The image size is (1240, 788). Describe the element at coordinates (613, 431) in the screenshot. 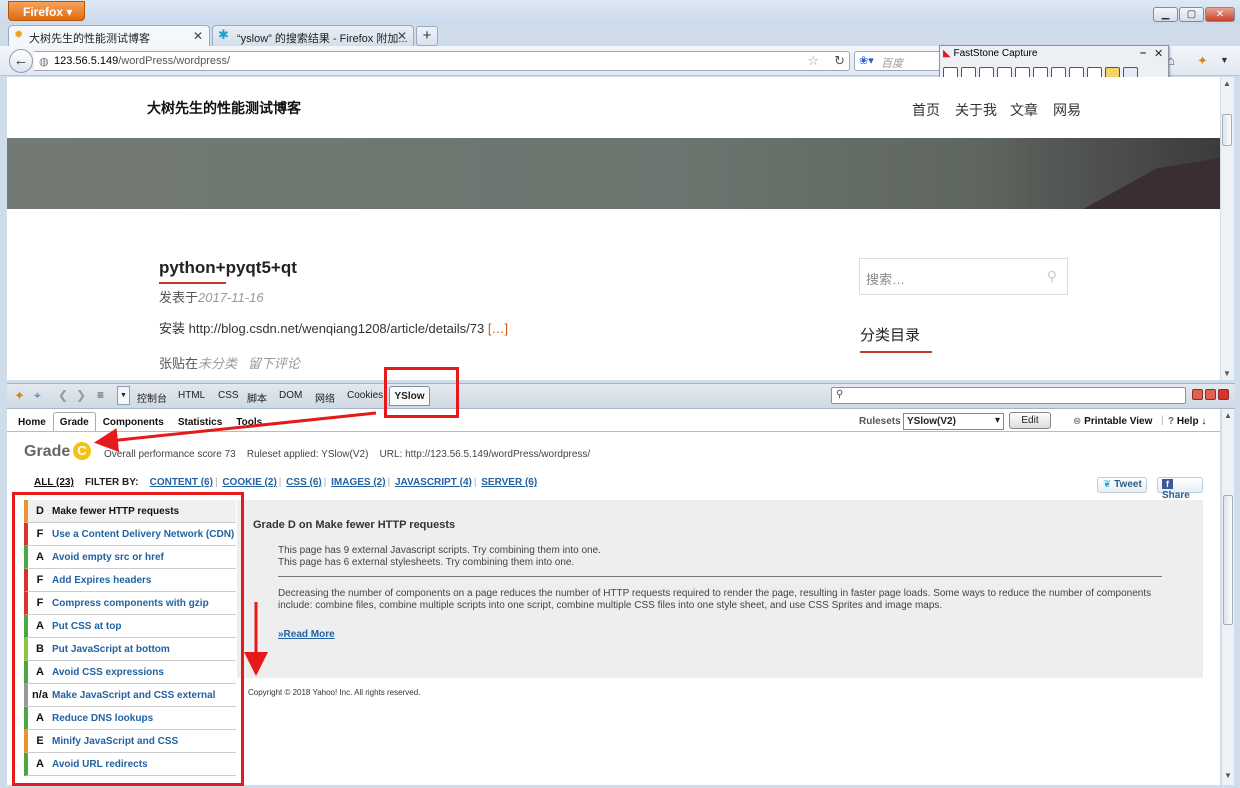

I see `subtab-divider` at that location.